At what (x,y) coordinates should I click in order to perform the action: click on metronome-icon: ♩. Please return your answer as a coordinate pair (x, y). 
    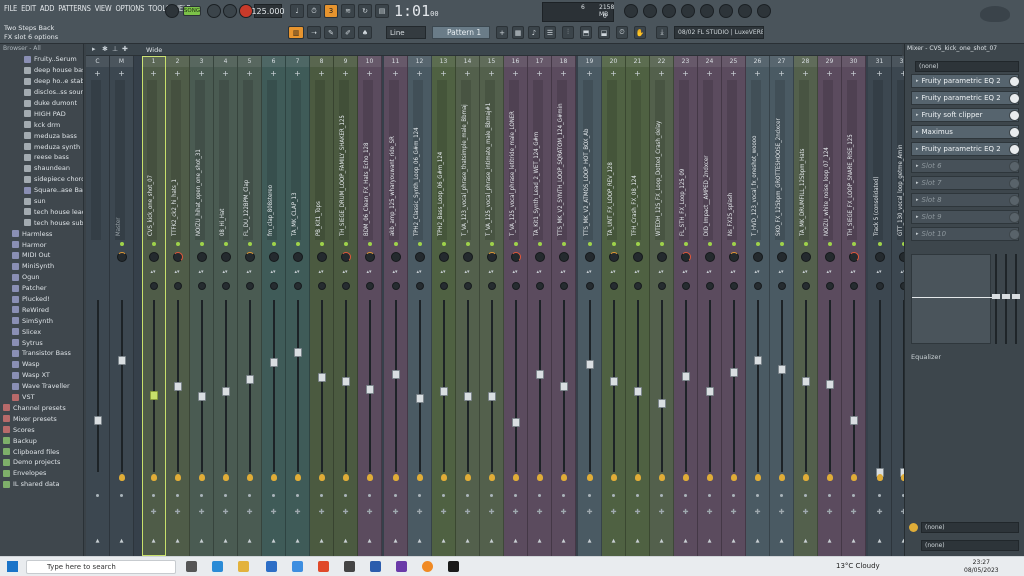
    Looking at the image, I should click on (297, 11).